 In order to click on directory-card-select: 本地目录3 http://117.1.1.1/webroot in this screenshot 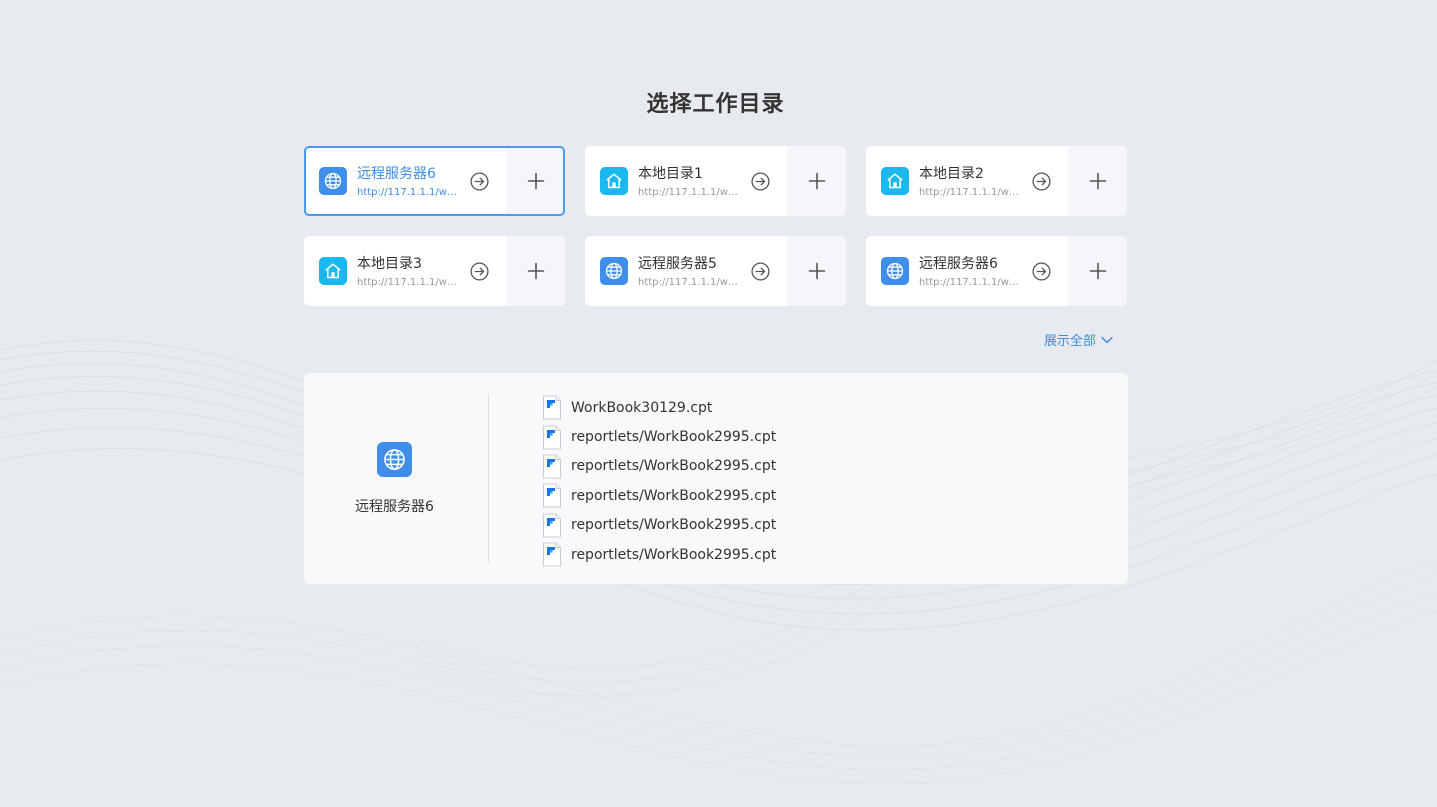, I will do `click(404, 271)`.